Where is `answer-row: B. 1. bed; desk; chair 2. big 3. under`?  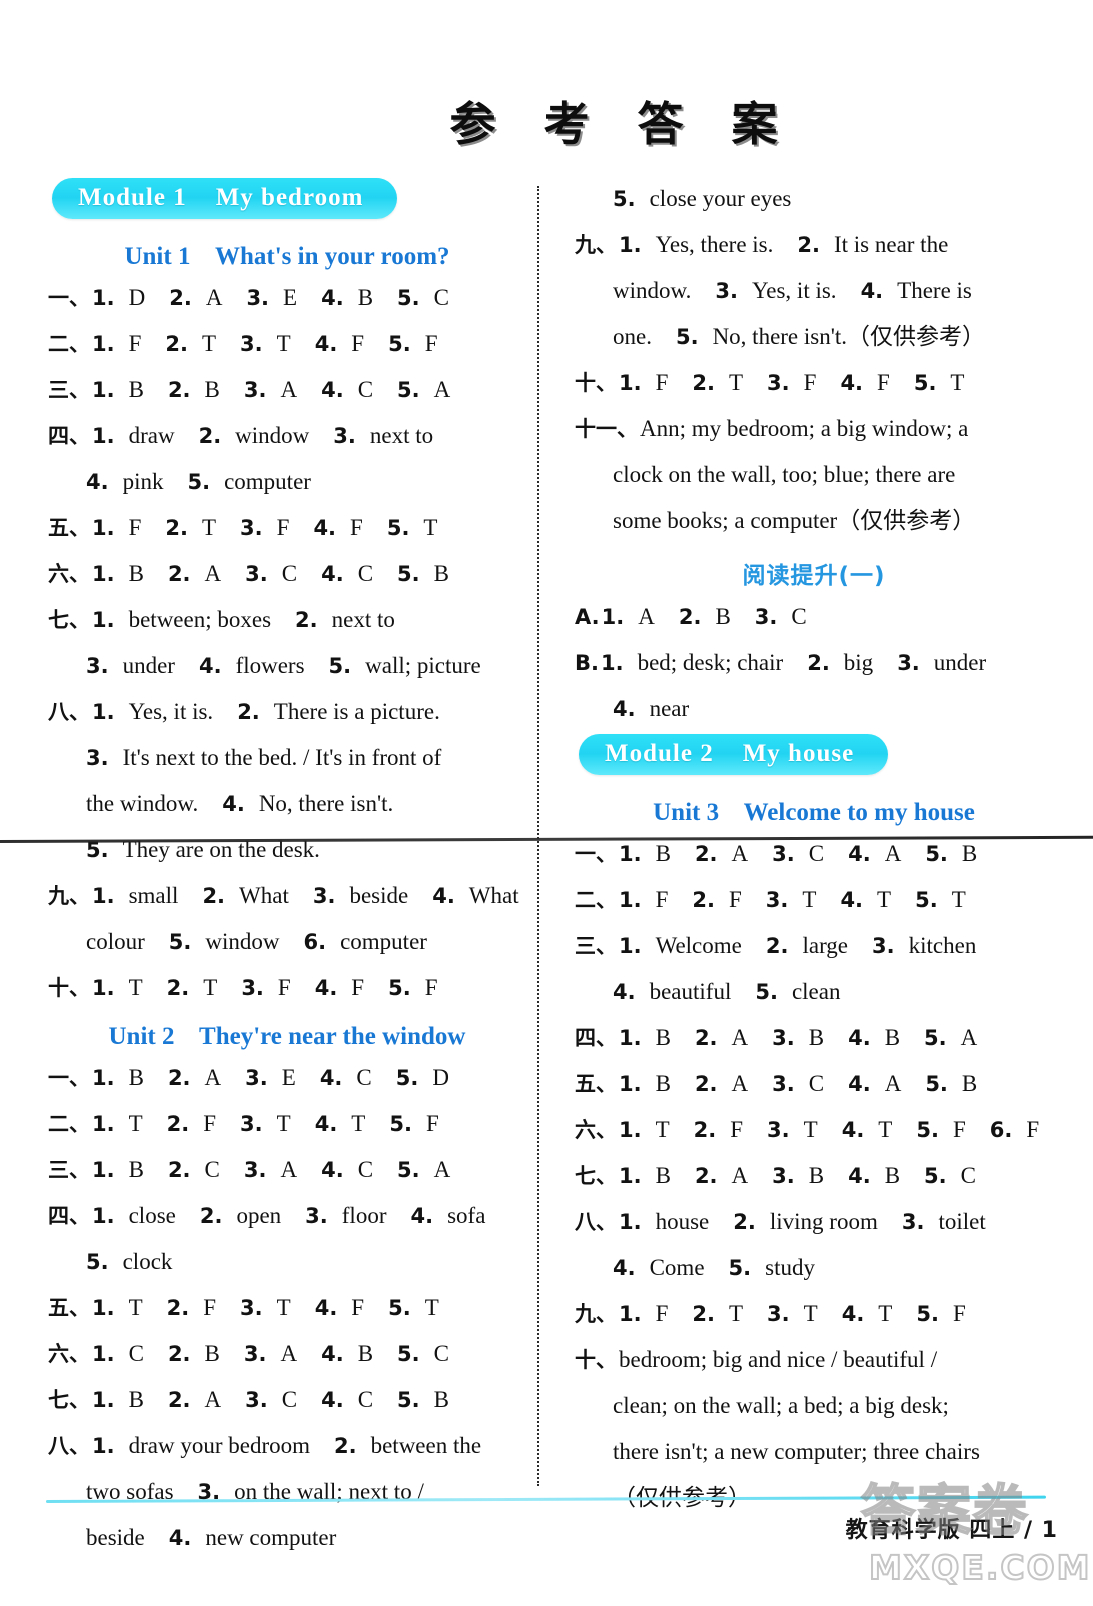 answer-row: B. 1. bed; desk; chair 2. big 3. under is located at coordinates (814, 663).